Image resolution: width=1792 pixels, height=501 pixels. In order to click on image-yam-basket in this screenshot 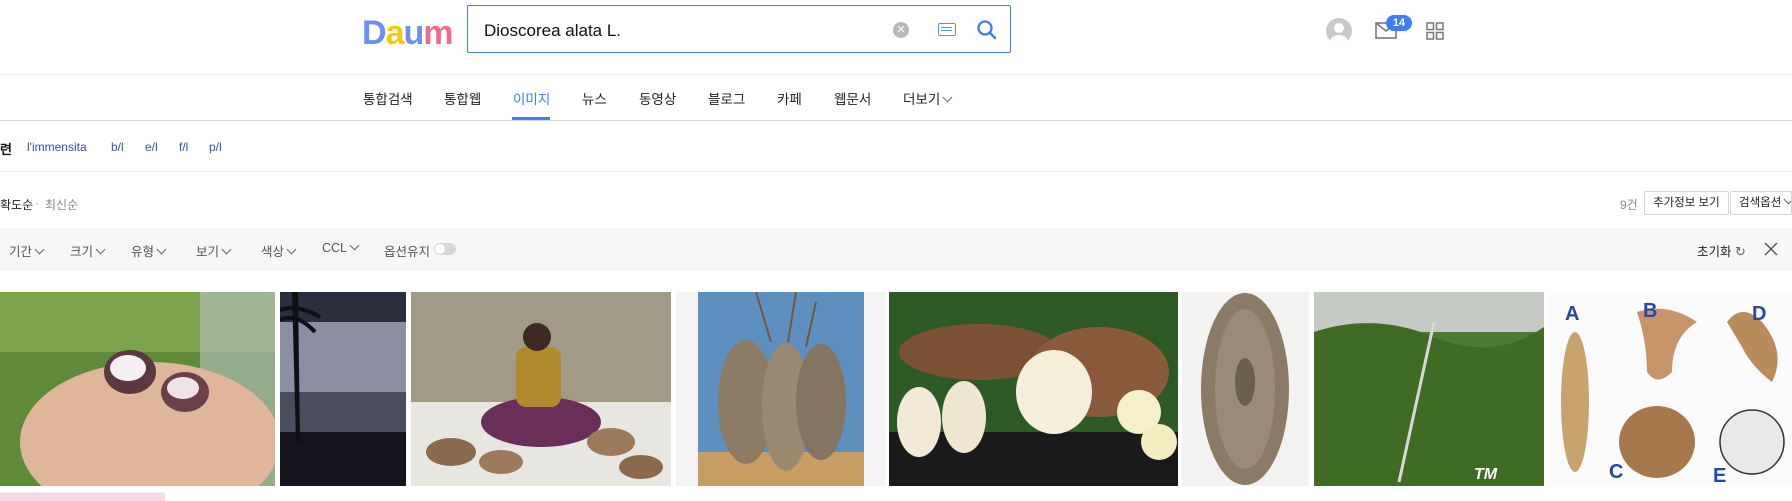, I will do `click(781, 389)`.